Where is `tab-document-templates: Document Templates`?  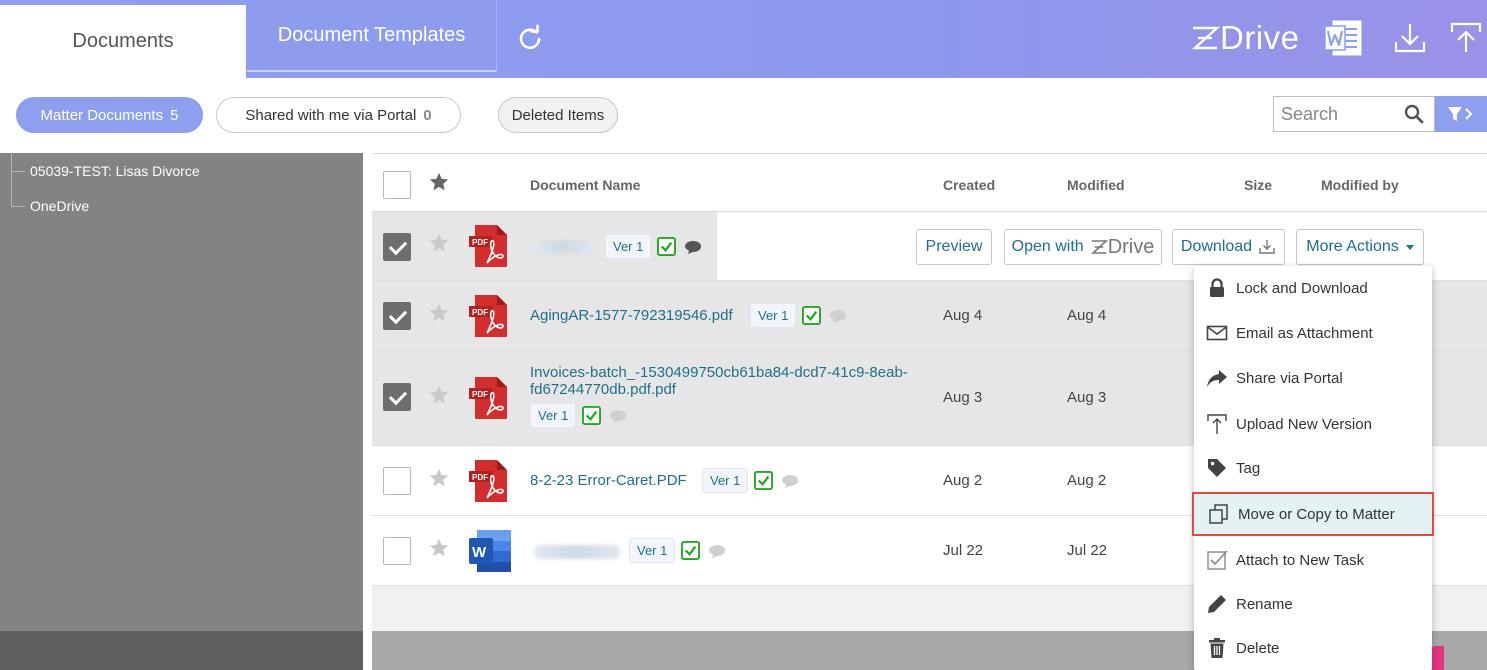 tab-document-templates: Document Templates is located at coordinates (372, 36).